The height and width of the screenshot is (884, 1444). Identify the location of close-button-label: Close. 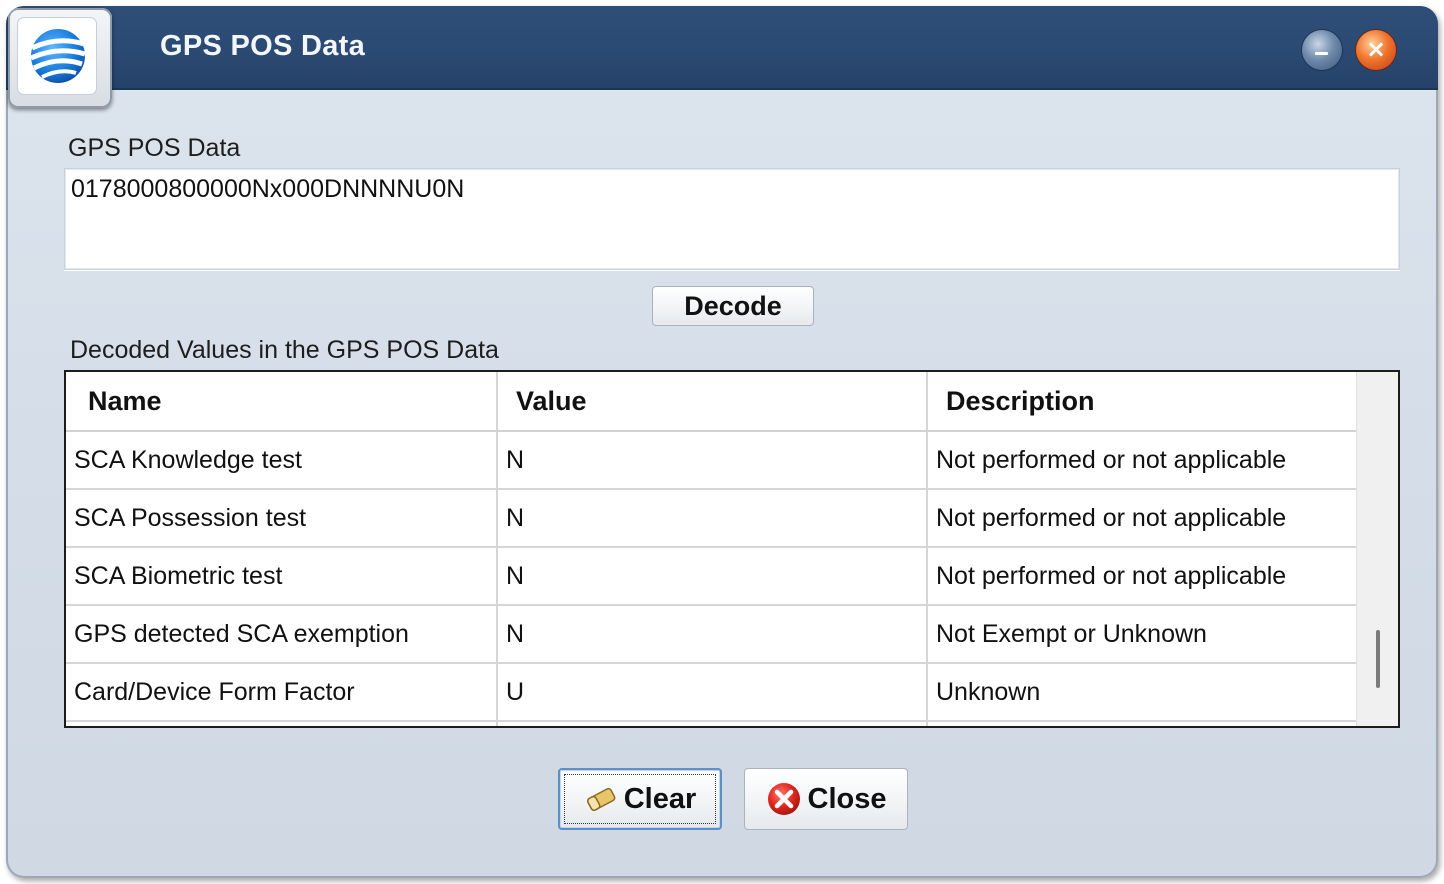
(847, 798).